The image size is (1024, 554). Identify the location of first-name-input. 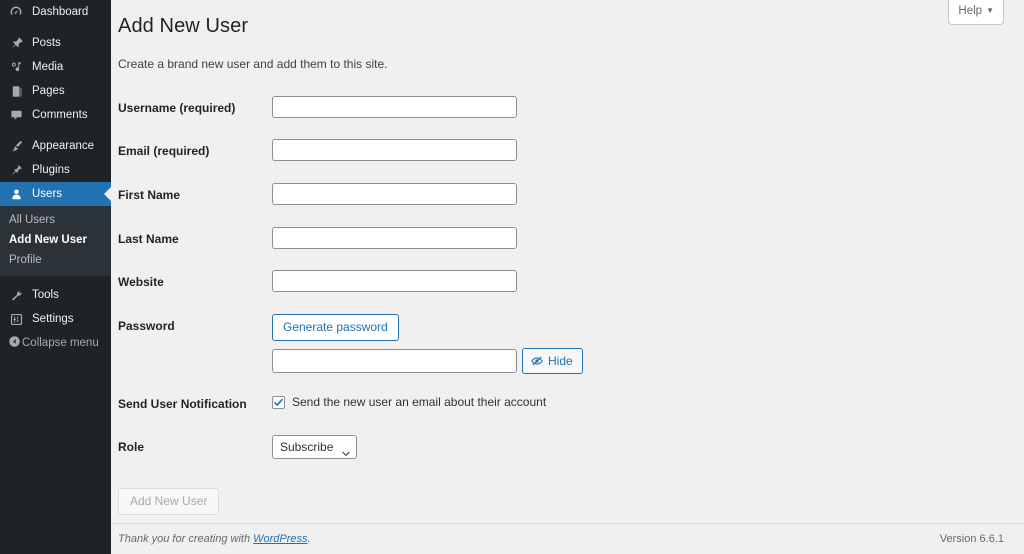
(394, 193).